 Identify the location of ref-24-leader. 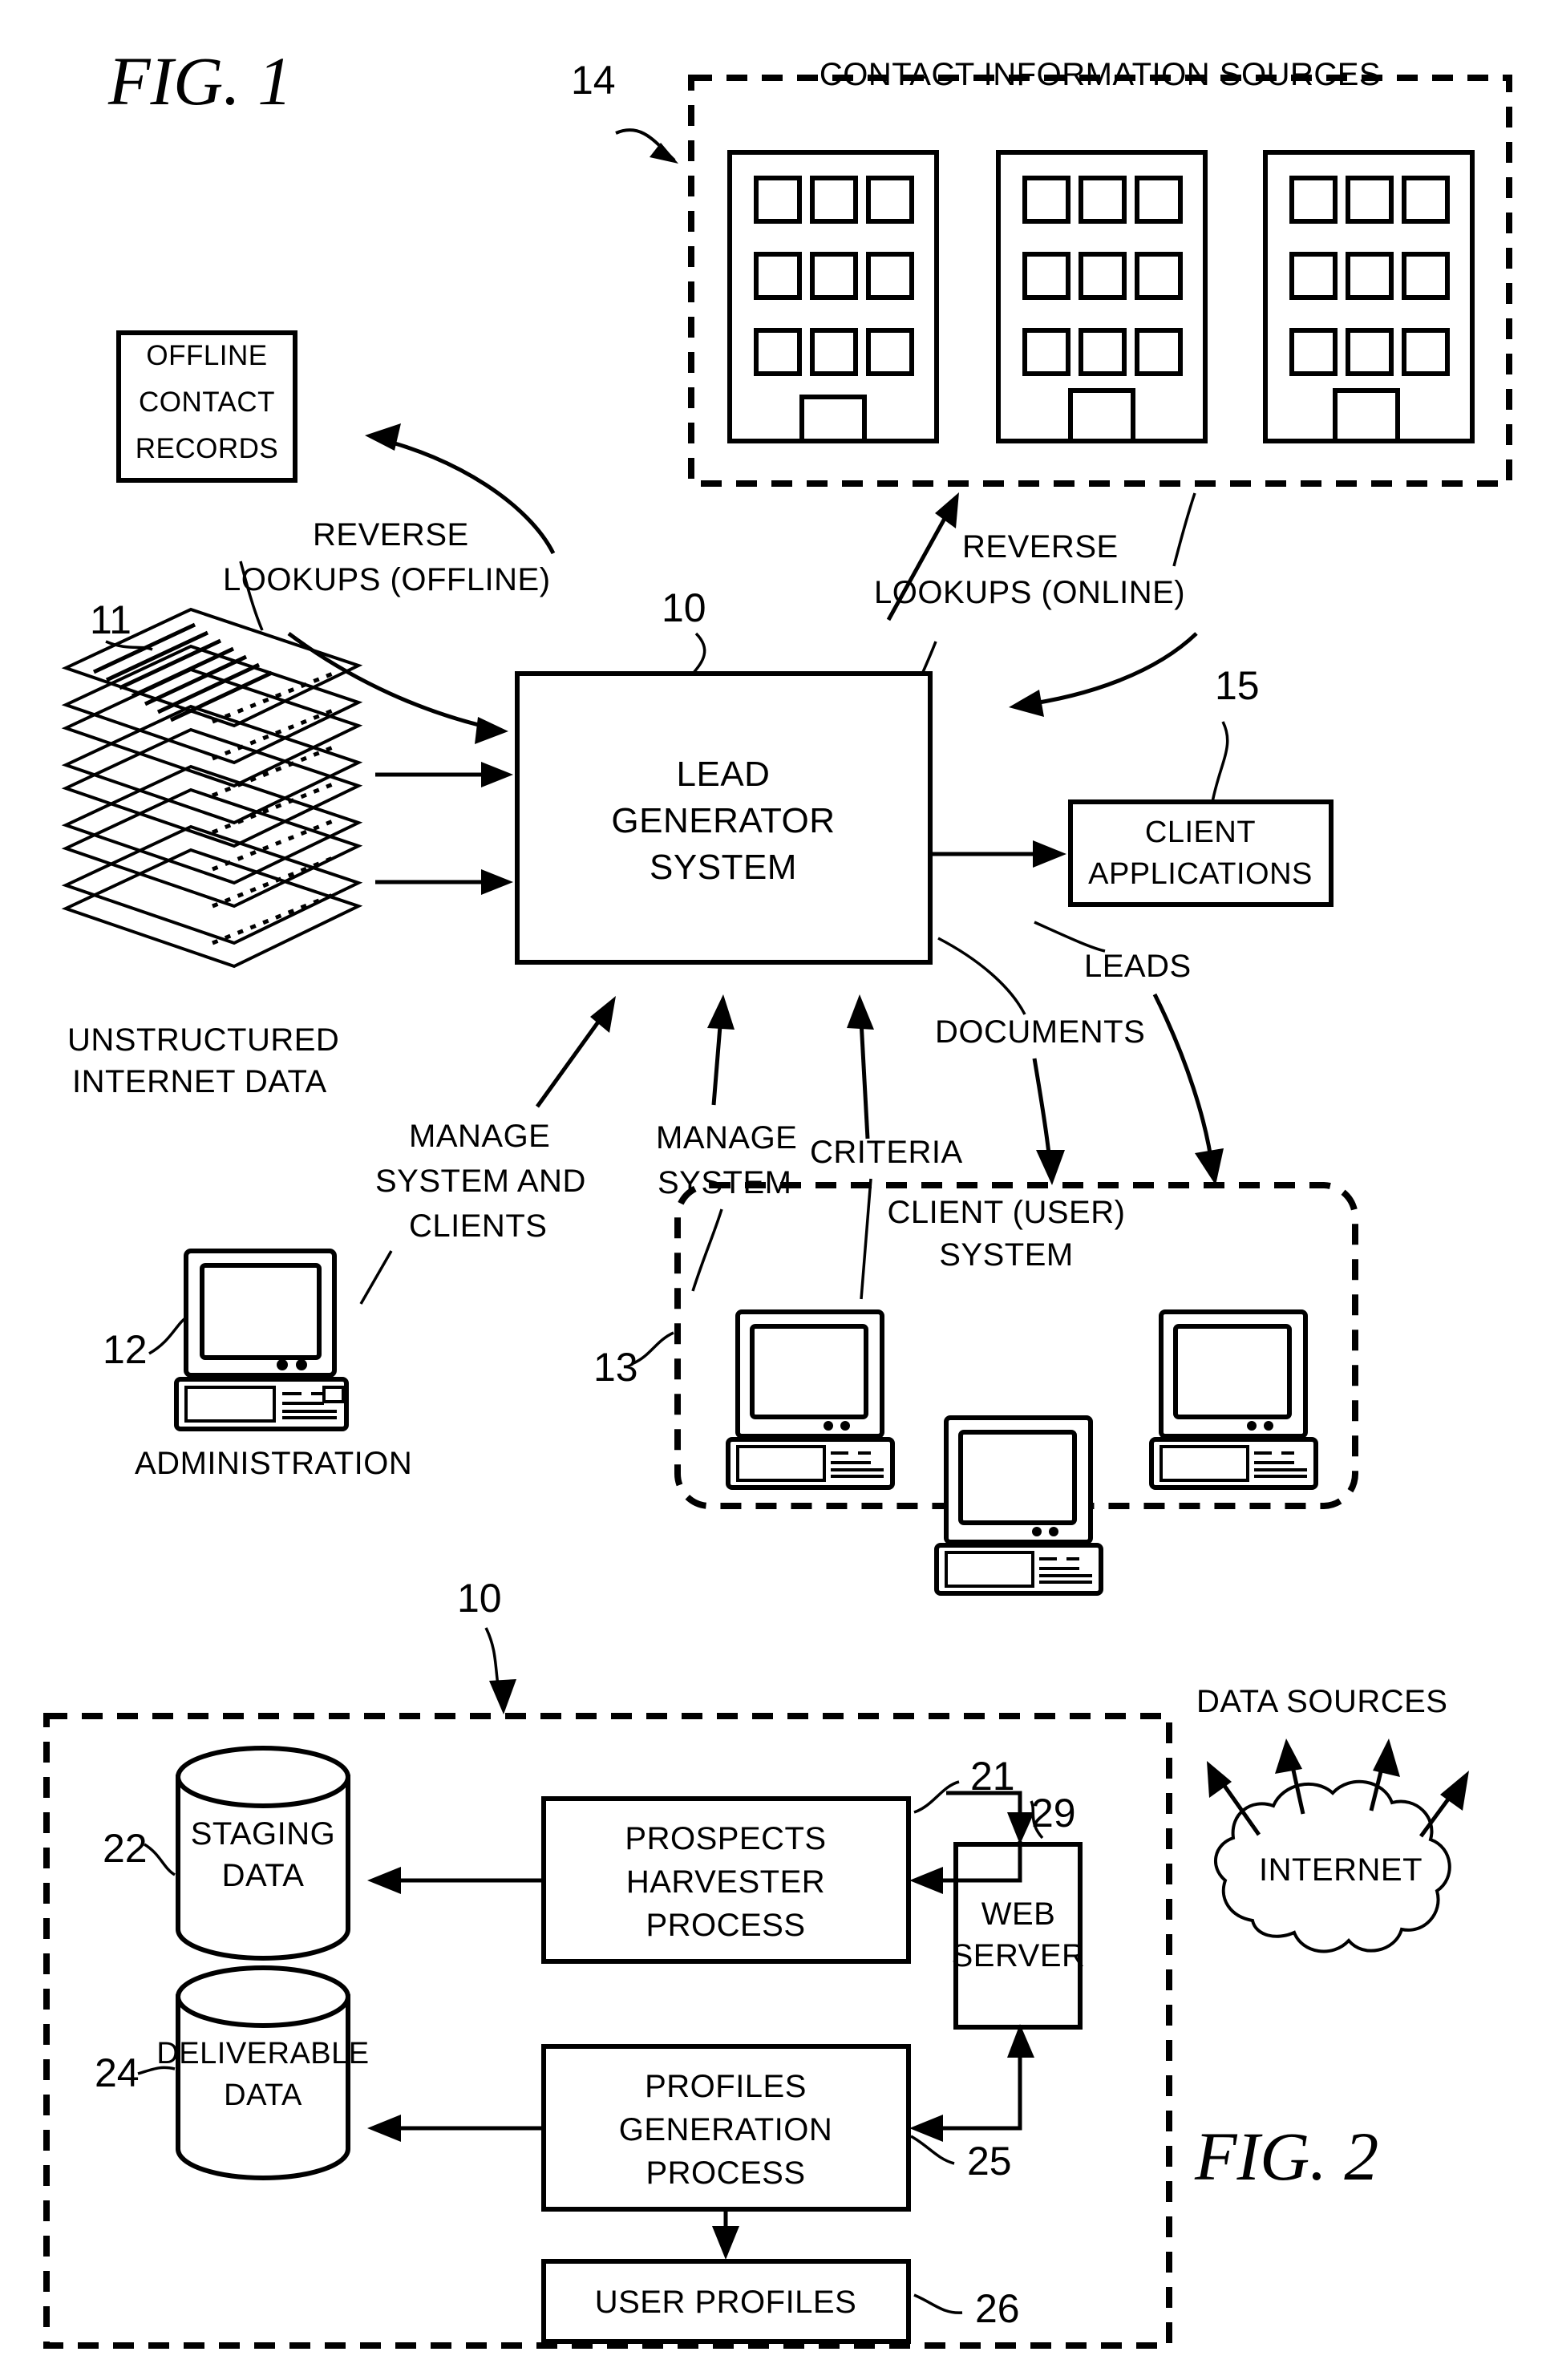
(156, 2070).